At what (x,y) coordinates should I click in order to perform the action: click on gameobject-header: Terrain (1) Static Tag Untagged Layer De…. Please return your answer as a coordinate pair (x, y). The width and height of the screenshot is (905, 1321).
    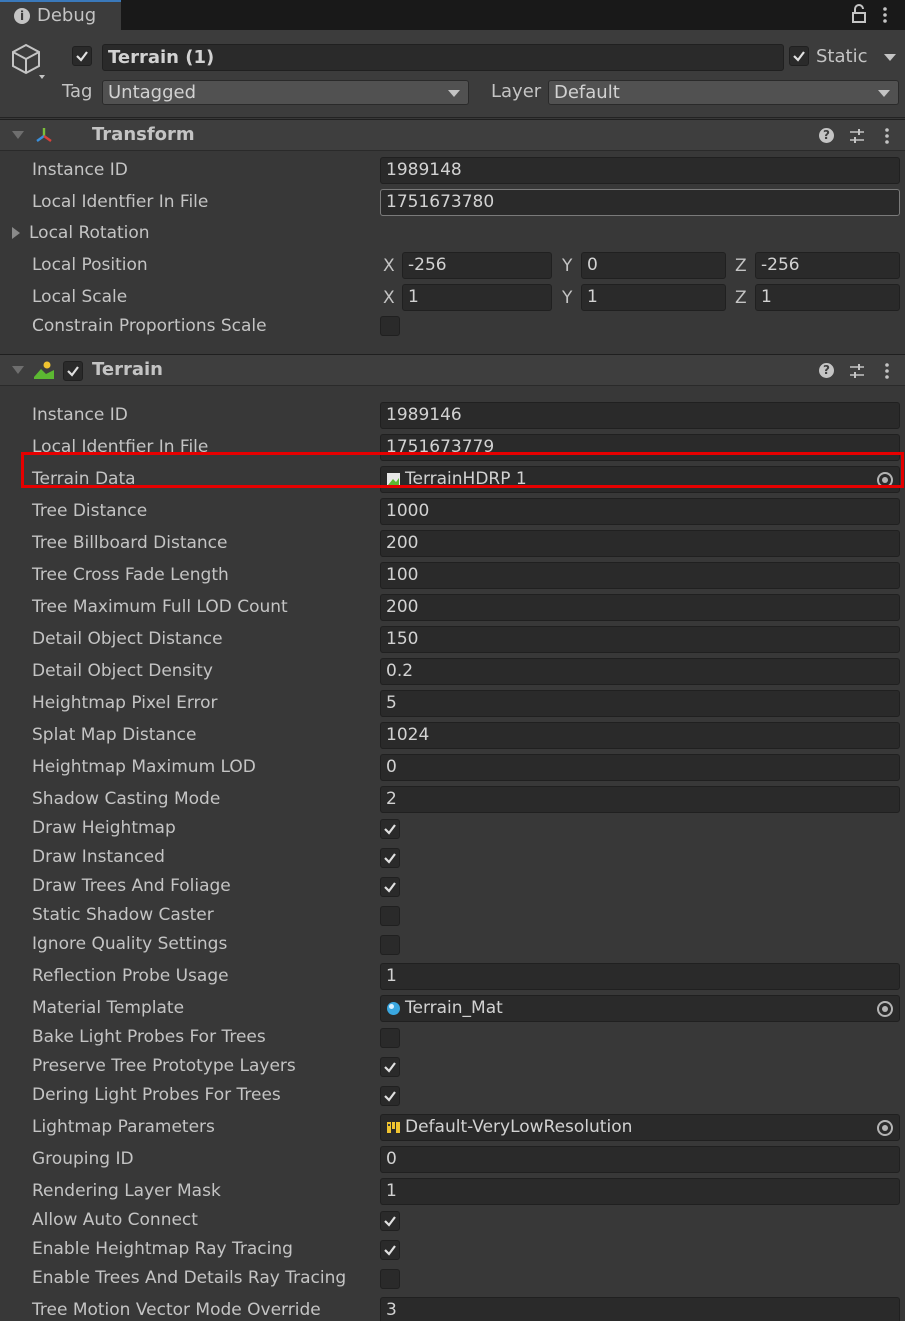
    Looking at the image, I should click on (452, 74).